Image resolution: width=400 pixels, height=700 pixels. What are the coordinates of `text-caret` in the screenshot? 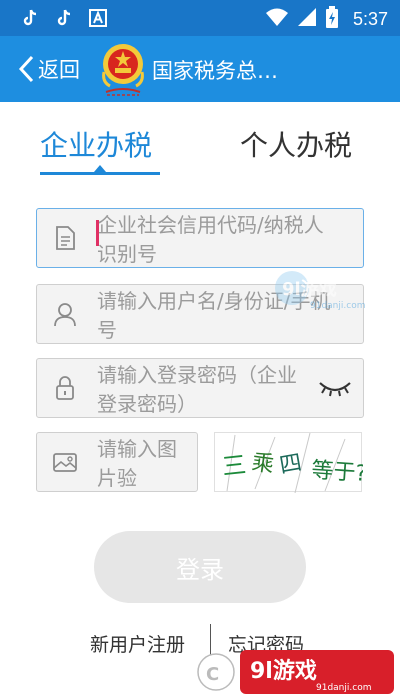 It's located at (97, 233).